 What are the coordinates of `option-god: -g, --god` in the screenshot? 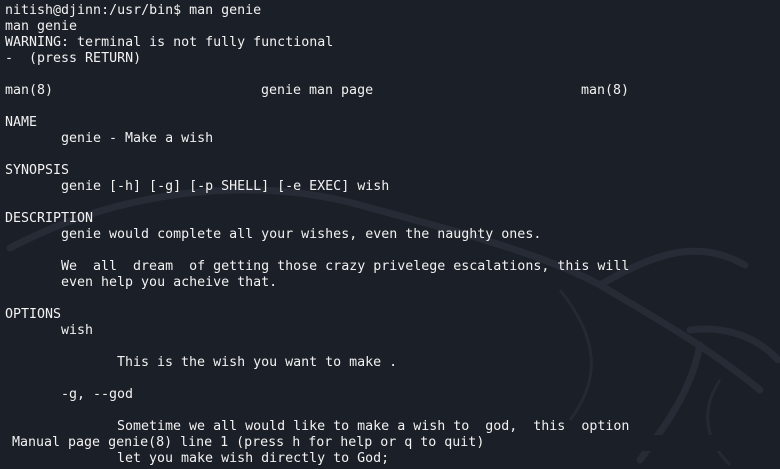 It's located at (97, 394).